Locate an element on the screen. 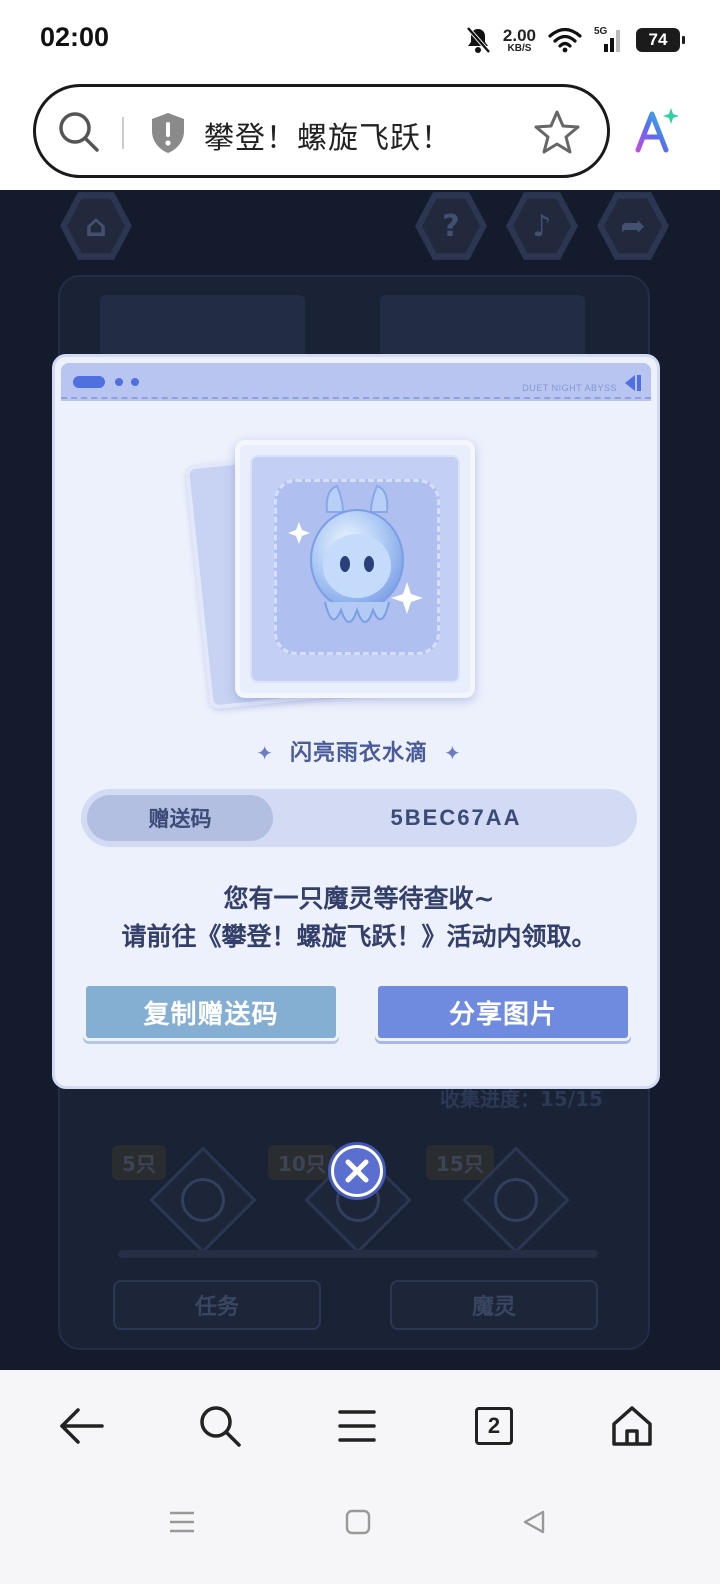  music-icon: ♪ is located at coordinates (542, 226).